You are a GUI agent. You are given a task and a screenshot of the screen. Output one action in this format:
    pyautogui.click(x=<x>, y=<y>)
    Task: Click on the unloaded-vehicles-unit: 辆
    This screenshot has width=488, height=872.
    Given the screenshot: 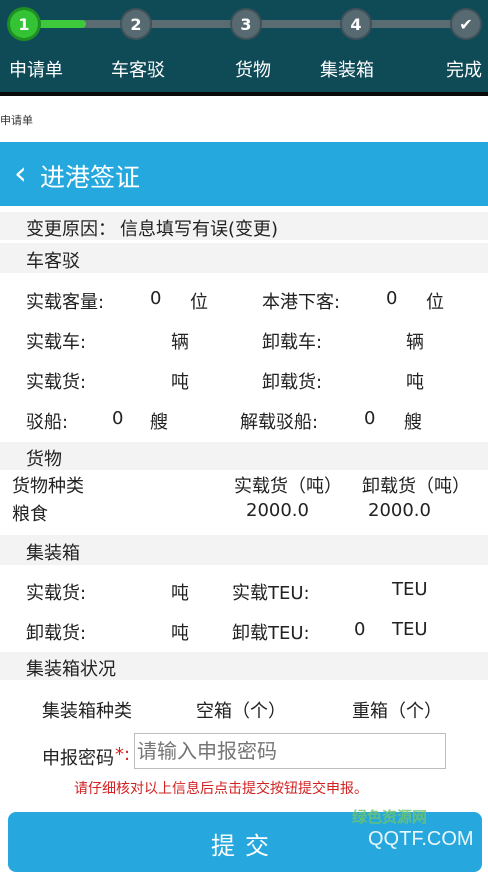 What is the action you would take?
    pyautogui.click(x=415, y=342)
    